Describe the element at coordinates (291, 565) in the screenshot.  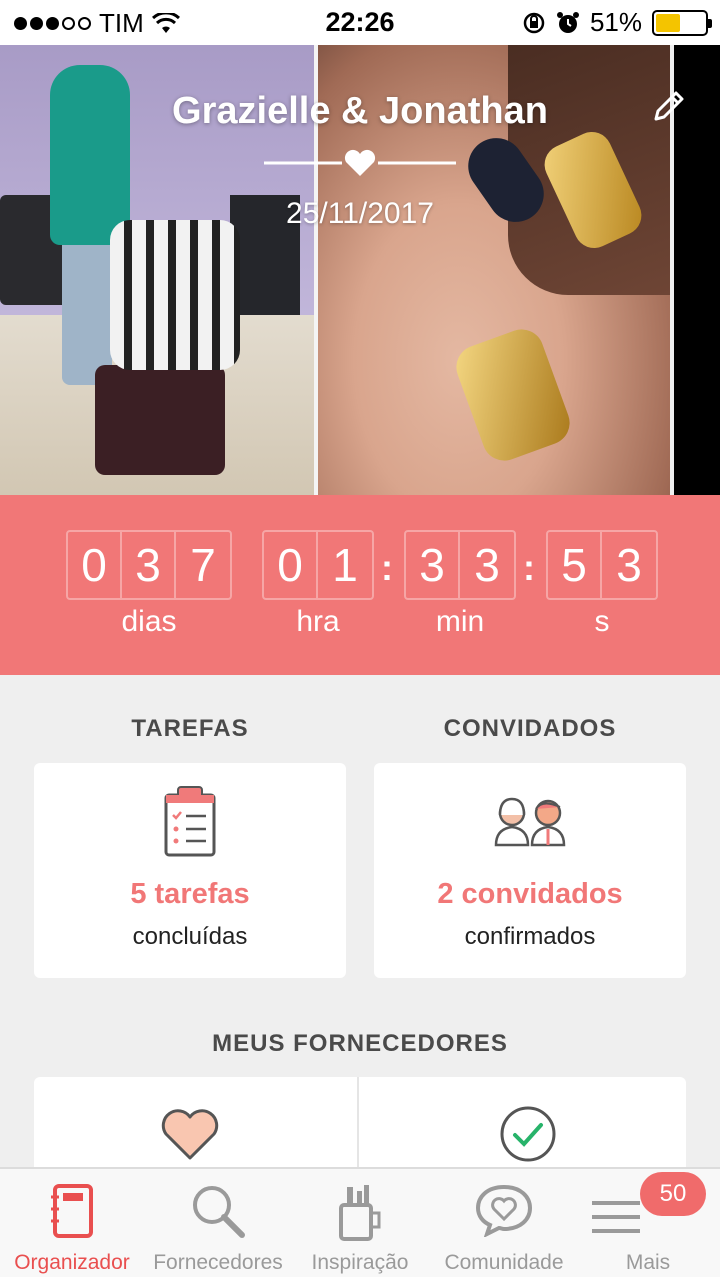
I see `hours-digit: 0` at that location.